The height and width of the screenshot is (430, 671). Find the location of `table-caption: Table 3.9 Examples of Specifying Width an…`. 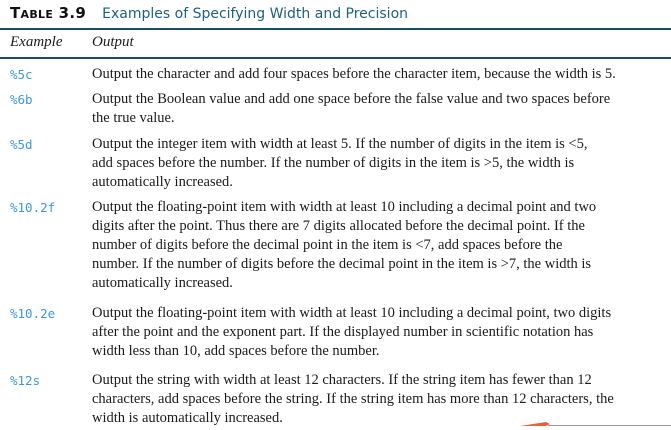

table-caption: Table 3.9 Examples of Specifying Width an… is located at coordinates (209, 13).